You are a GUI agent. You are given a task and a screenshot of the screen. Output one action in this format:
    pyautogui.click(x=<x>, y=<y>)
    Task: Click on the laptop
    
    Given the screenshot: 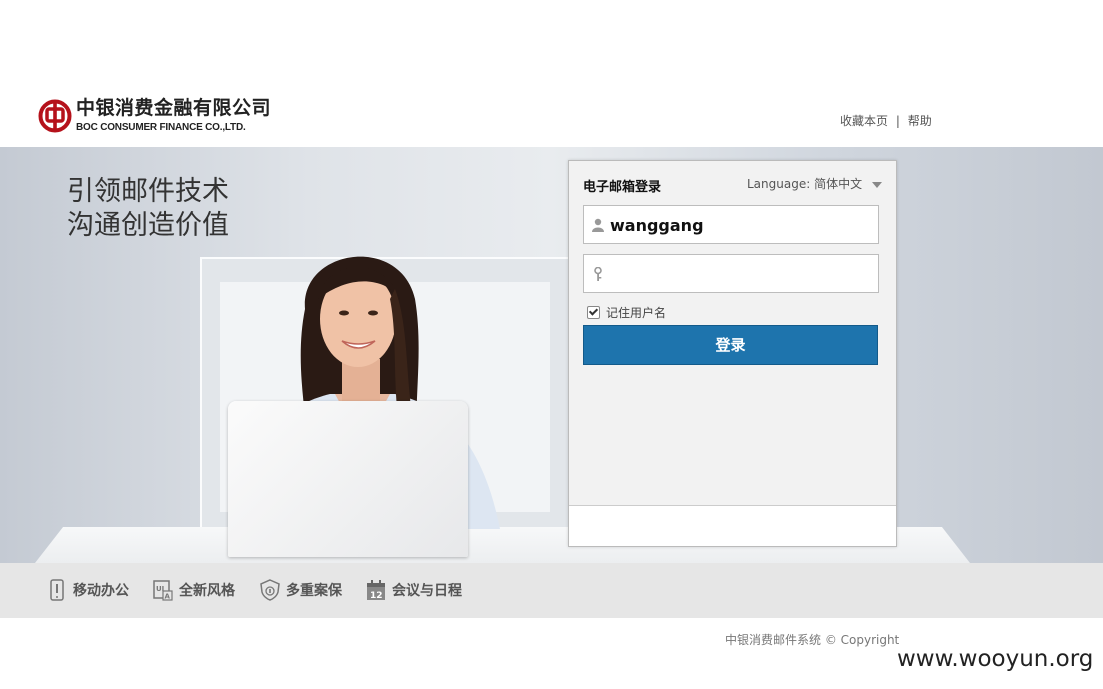 What is the action you would take?
    pyautogui.click(x=348, y=479)
    